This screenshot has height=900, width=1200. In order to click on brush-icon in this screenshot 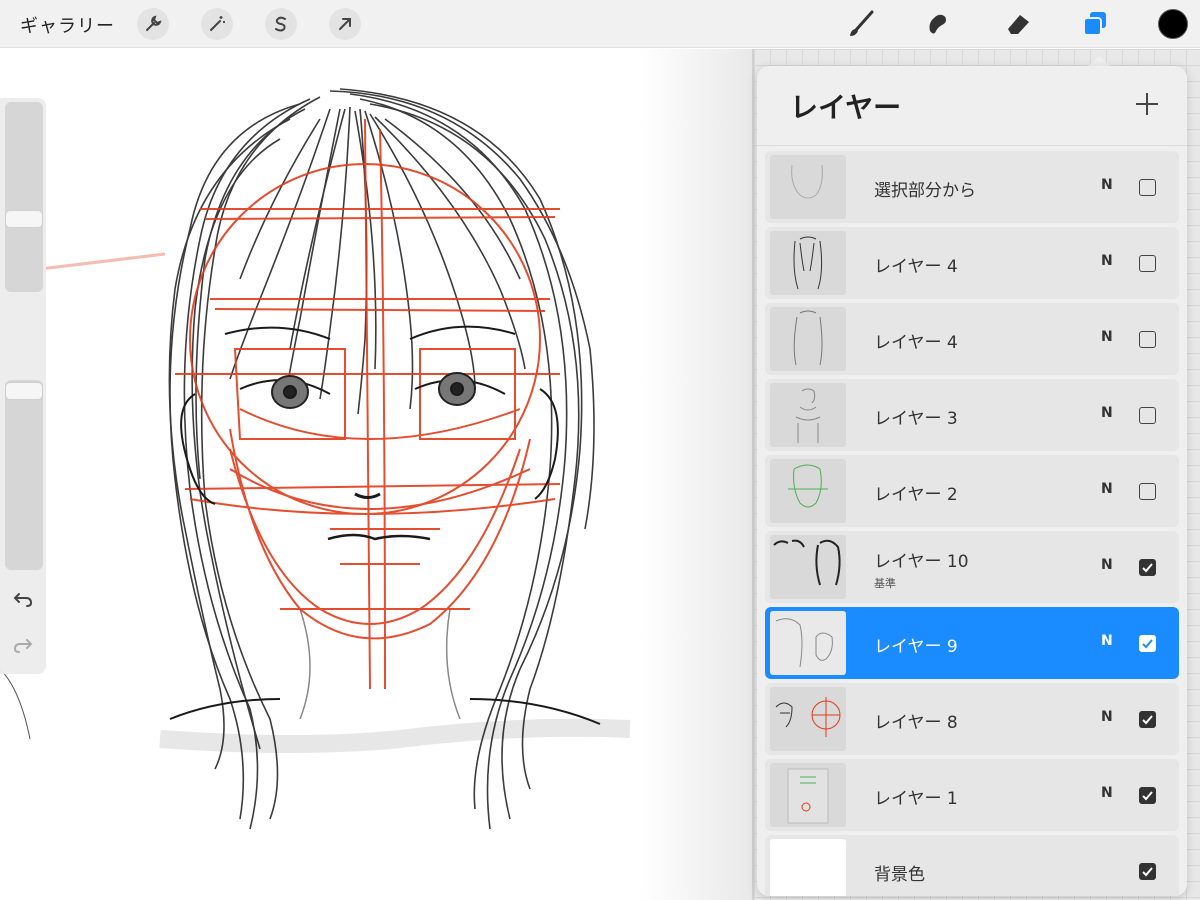, I will do `click(862, 23)`.